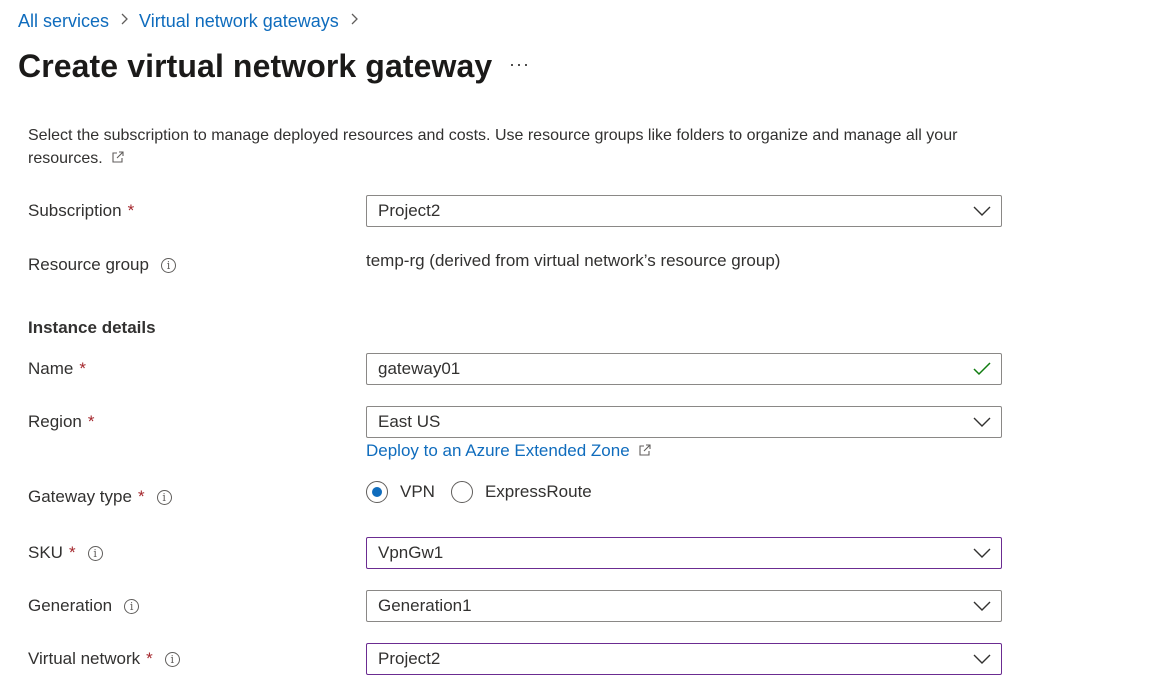 The image size is (1150, 679). Describe the element at coordinates (498, 450) in the screenshot. I see `extended-zone-link-text: Deploy to an Azure Extended Zone` at that location.